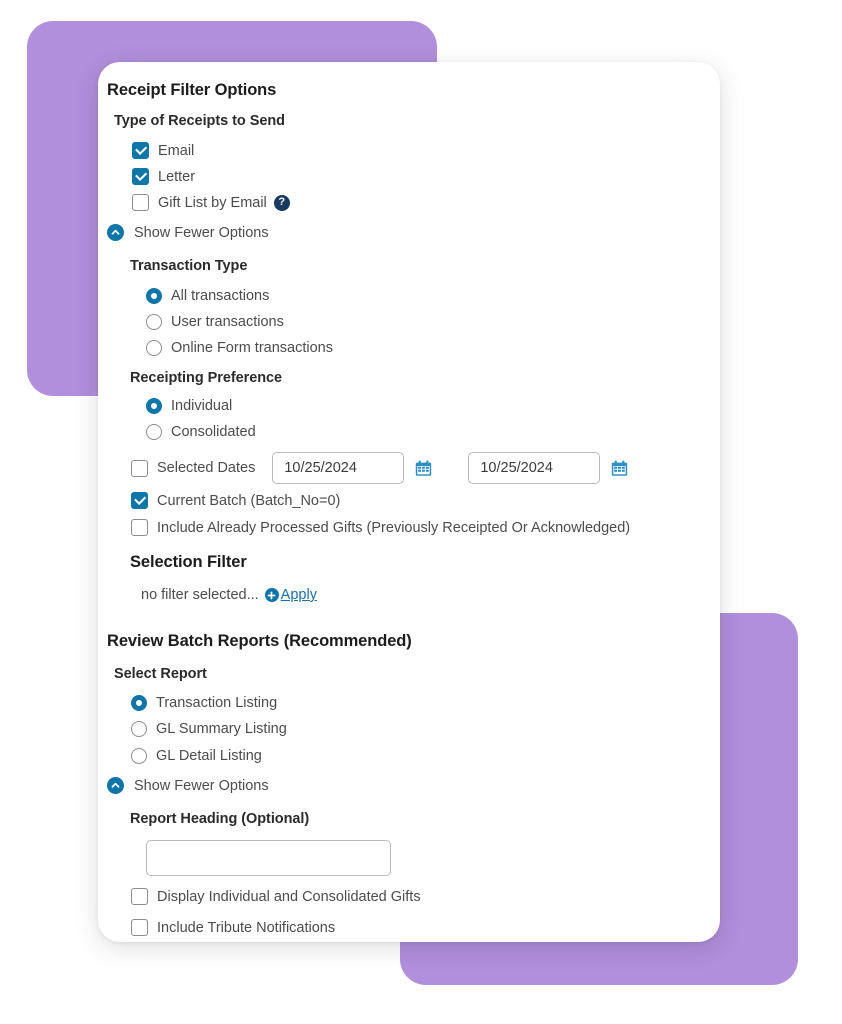 The image size is (842, 1024). I want to click on radio-row-user-transactions: User transactions, so click(215, 322).